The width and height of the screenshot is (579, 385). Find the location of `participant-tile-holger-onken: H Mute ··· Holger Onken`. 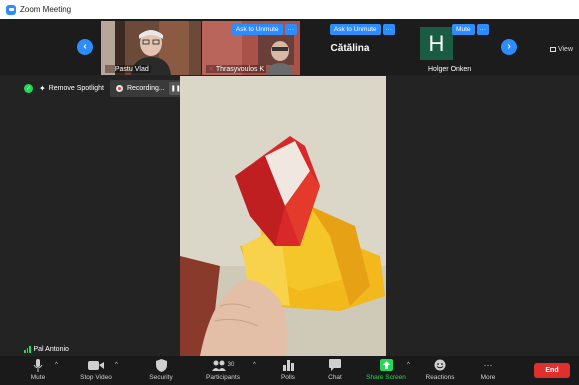

participant-tile-holger-onken: H Mute ··· Holger Onken is located at coordinates (446, 48).